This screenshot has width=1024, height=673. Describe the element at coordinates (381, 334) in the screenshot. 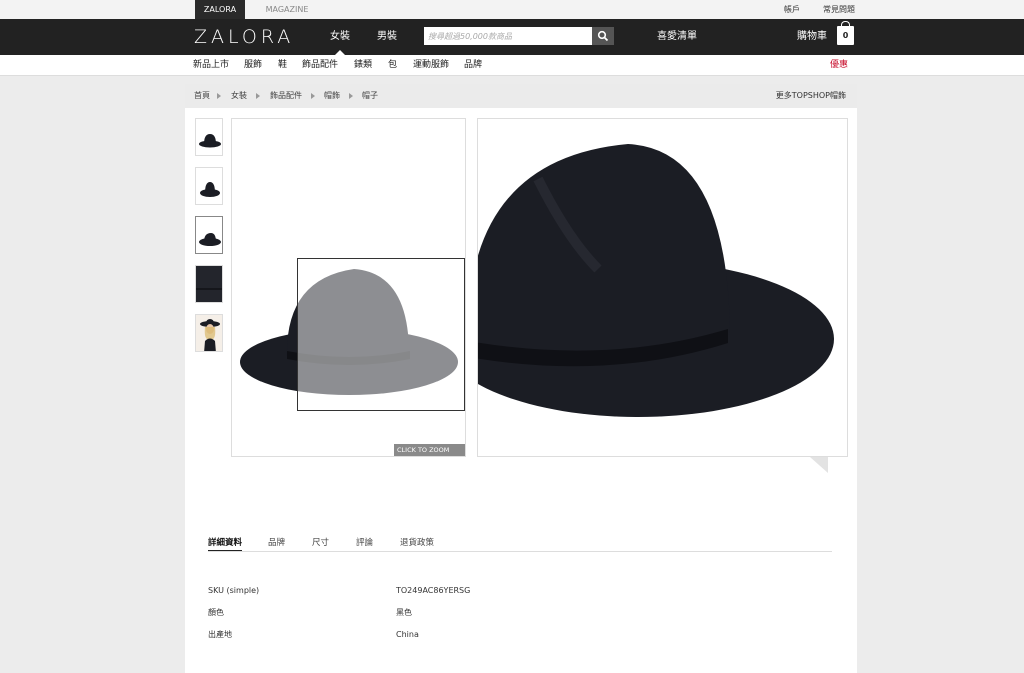

I see `zoom-lens` at that location.